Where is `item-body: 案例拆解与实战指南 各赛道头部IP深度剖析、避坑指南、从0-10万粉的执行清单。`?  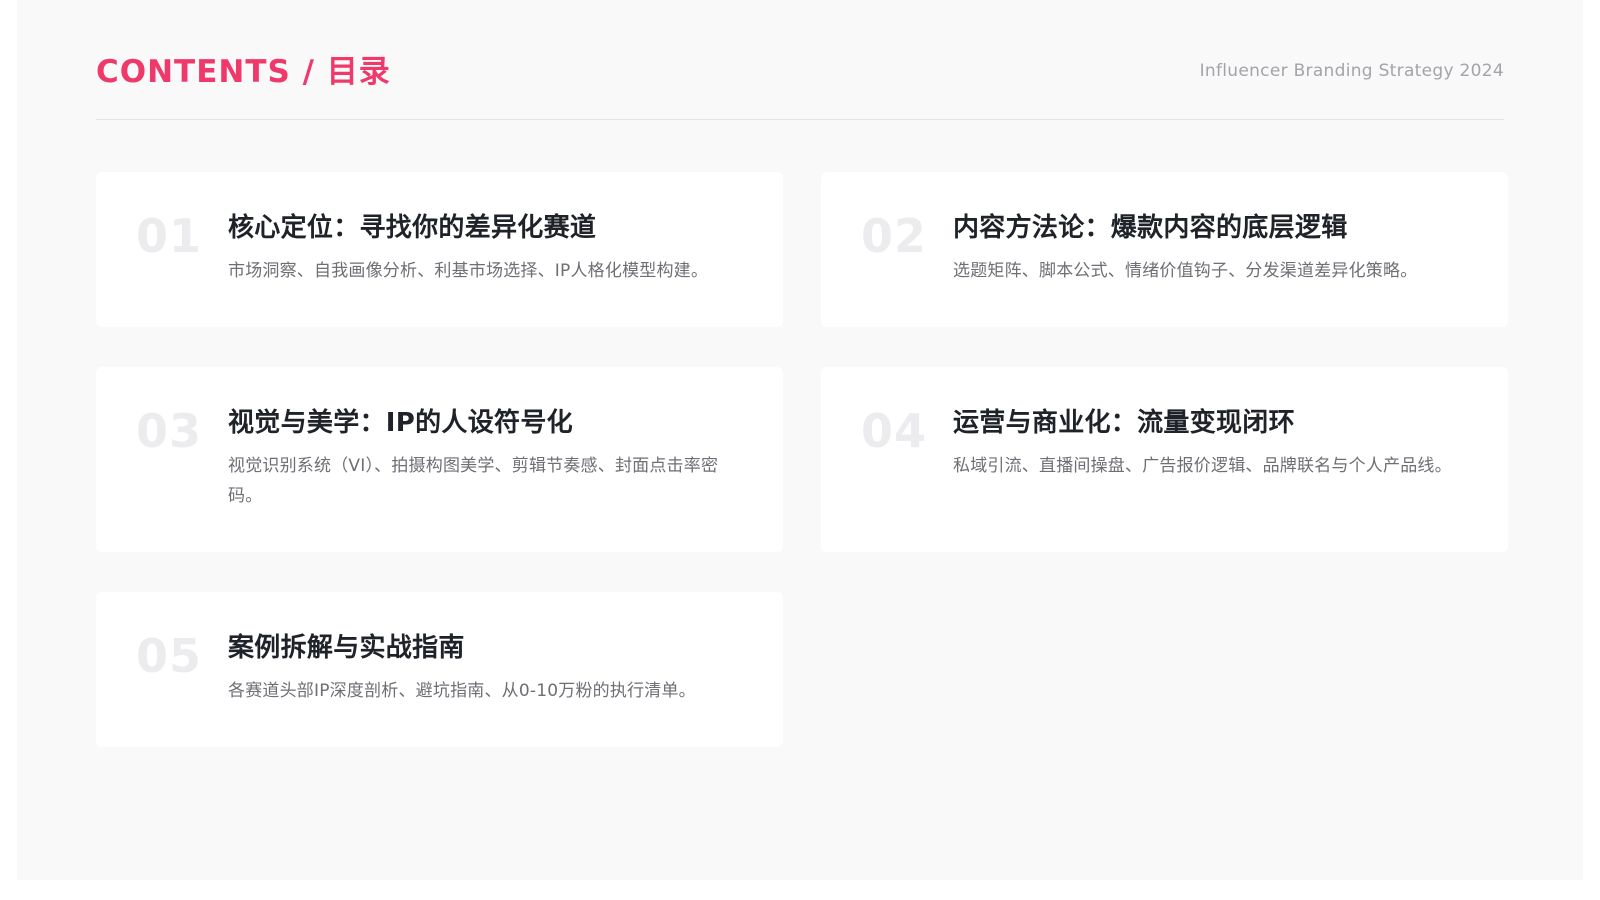 item-body: 案例拆解与实战指南 各赛道头部IP深度剖析、避坑指南、从0-10万粉的执行清单。 is located at coordinates (485, 667).